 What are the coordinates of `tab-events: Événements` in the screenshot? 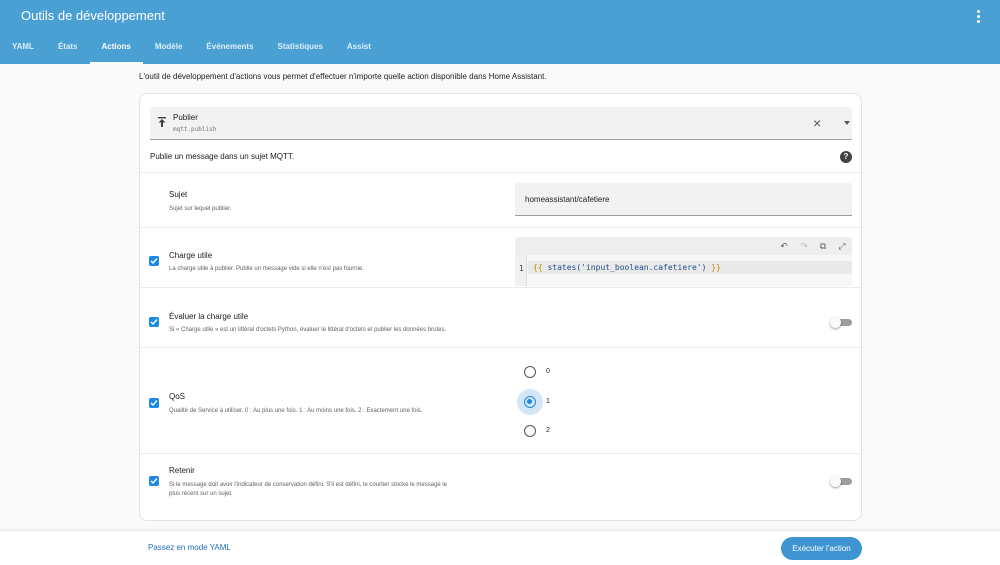 It's located at (229, 47).